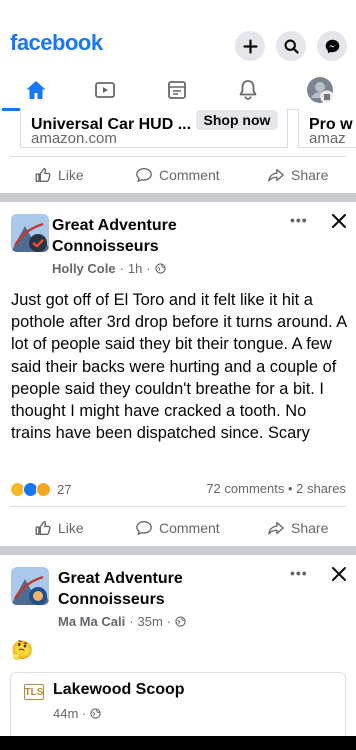  What do you see at coordinates (237, 120) in the screenshot?
I see `shop-now-button: Shop now` at bounding box center [237, 120].